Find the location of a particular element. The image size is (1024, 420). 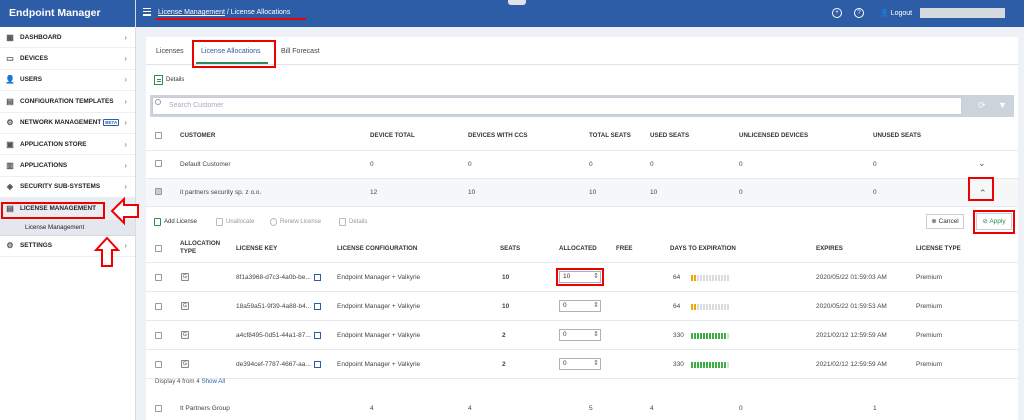

sidebar-item-label: SECURITY SUB-SYSTEMS is located at coordinates (60, 187).